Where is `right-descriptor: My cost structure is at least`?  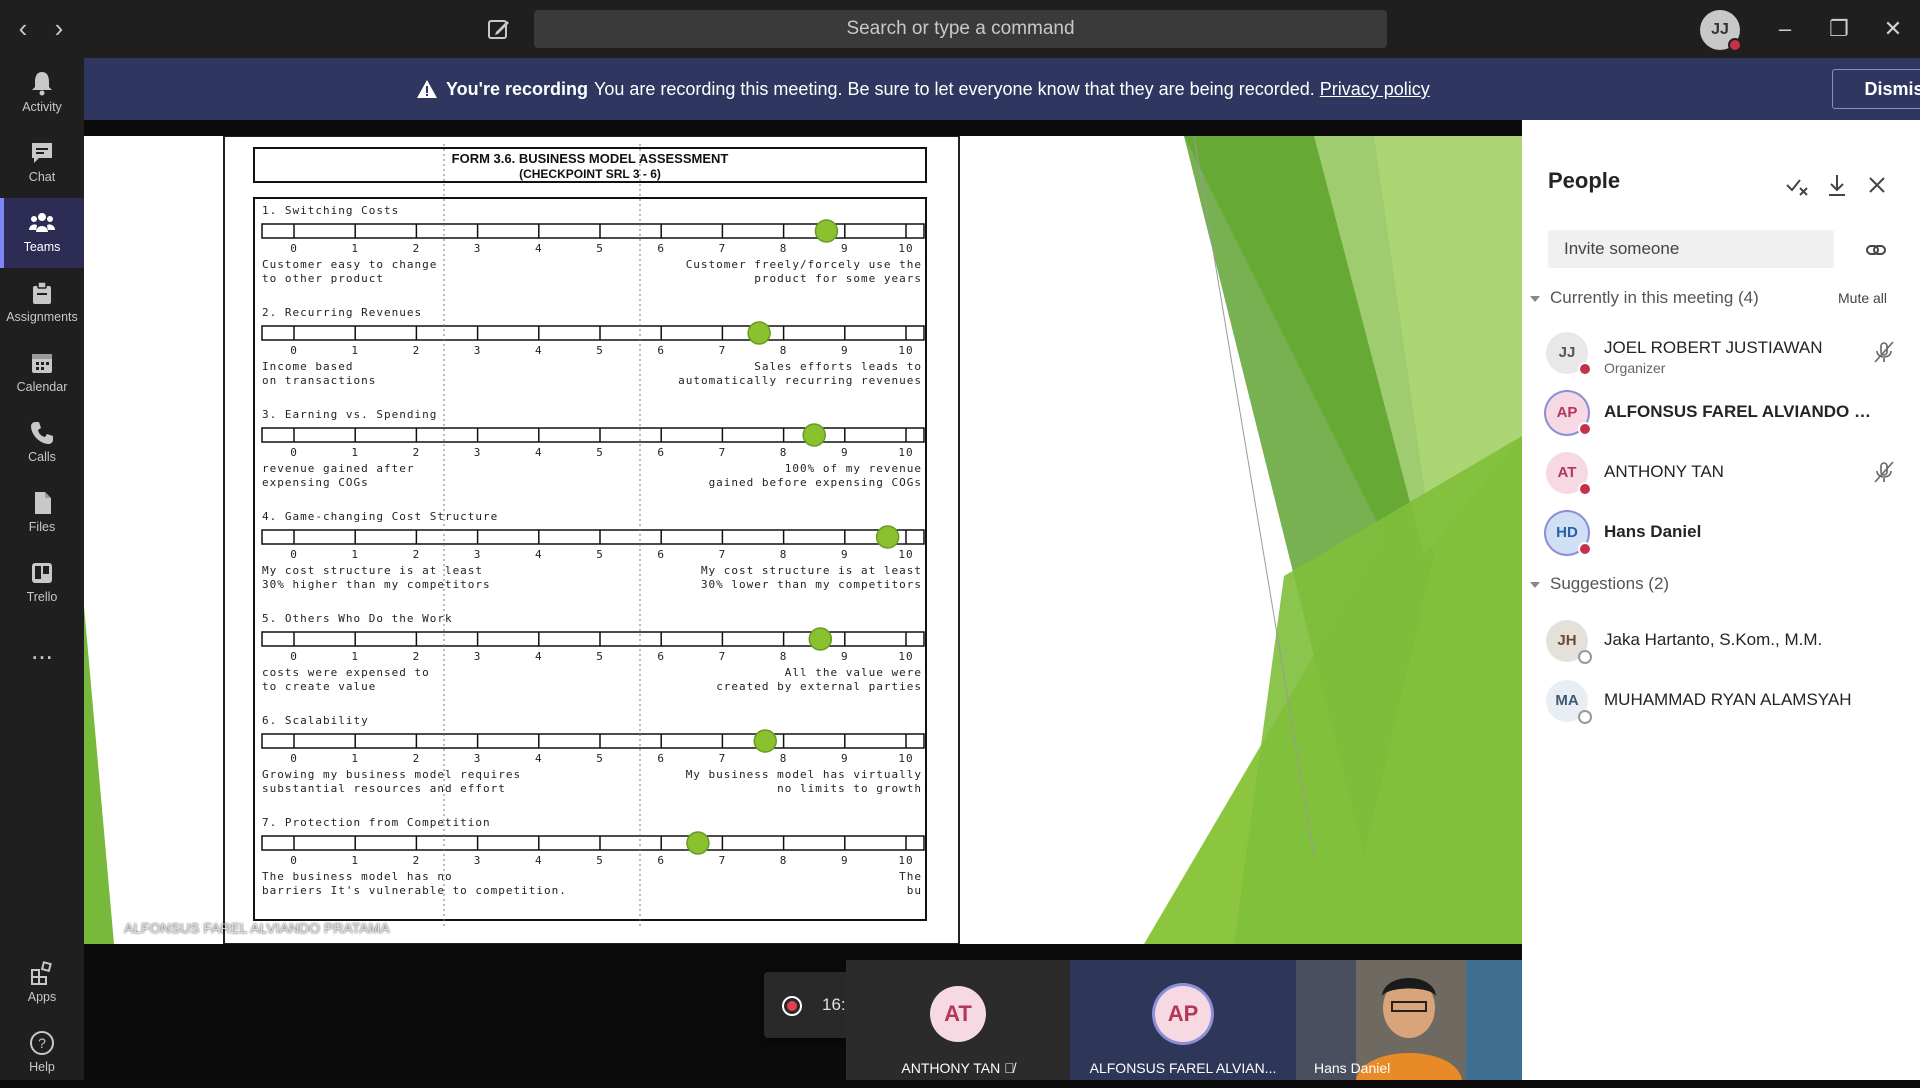 right-descriptor: My cost structure is at least is located at coordinates (811, 570).